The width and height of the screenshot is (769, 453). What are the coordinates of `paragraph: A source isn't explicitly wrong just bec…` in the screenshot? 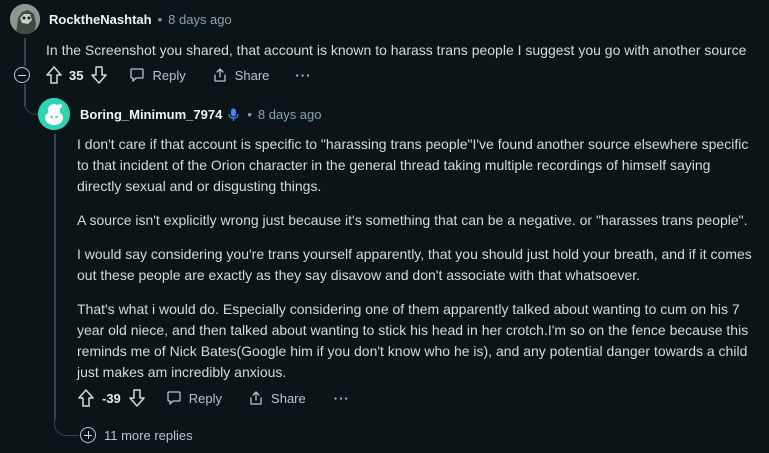 It's located at (417, 220).